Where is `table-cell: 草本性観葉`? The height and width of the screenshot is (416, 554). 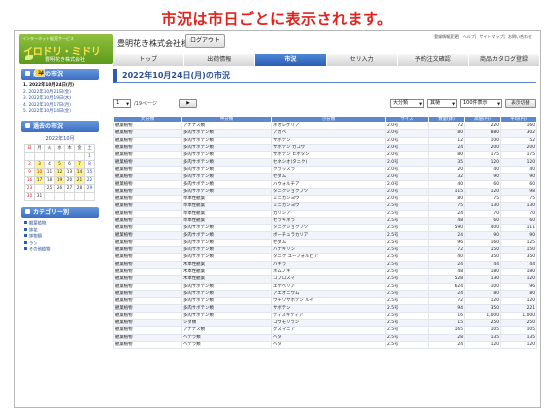
table-cell: 草本性観葉 is located at coordinates (226, 206).